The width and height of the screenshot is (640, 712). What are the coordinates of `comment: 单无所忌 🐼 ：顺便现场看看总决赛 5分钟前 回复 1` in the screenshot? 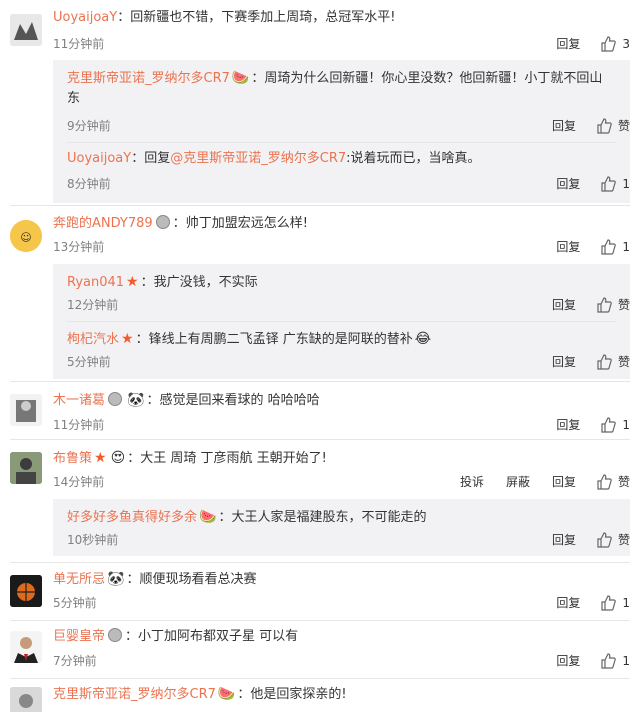 It's located at (320, 591).